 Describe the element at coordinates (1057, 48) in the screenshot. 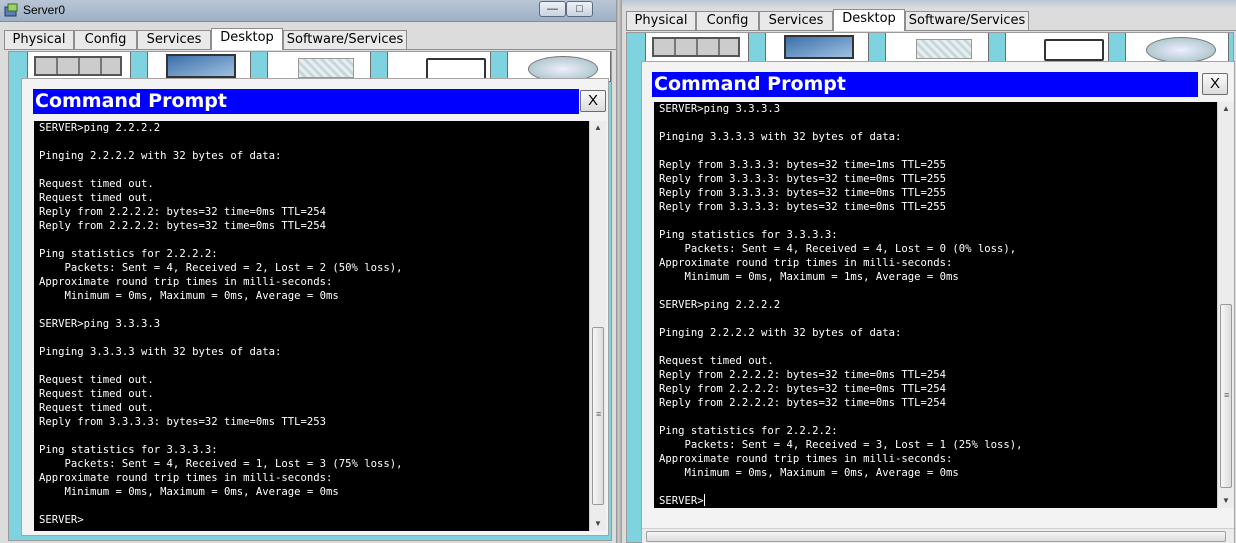

I see `command-prompt-icon` at that location.